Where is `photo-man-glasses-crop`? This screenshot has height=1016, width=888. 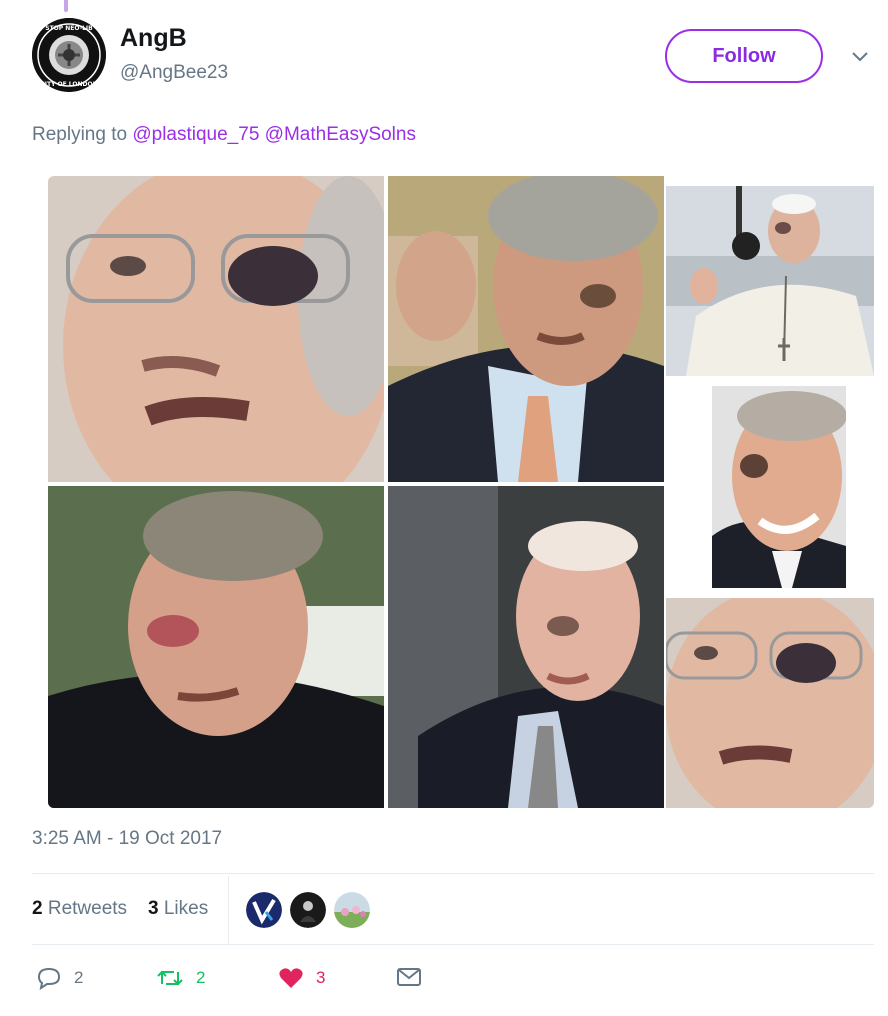
photo-man-glasses-crop is located at coordinates (770, 703).